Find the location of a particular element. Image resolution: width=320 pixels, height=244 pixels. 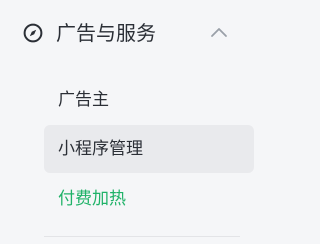

divider is located at coordinates (142, 236).